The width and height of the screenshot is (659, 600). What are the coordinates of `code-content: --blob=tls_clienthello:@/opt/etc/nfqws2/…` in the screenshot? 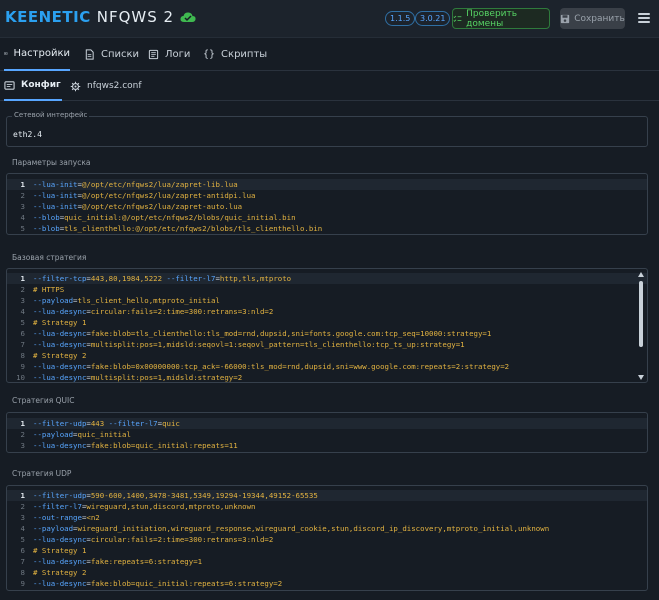 It's located at (178, 228).